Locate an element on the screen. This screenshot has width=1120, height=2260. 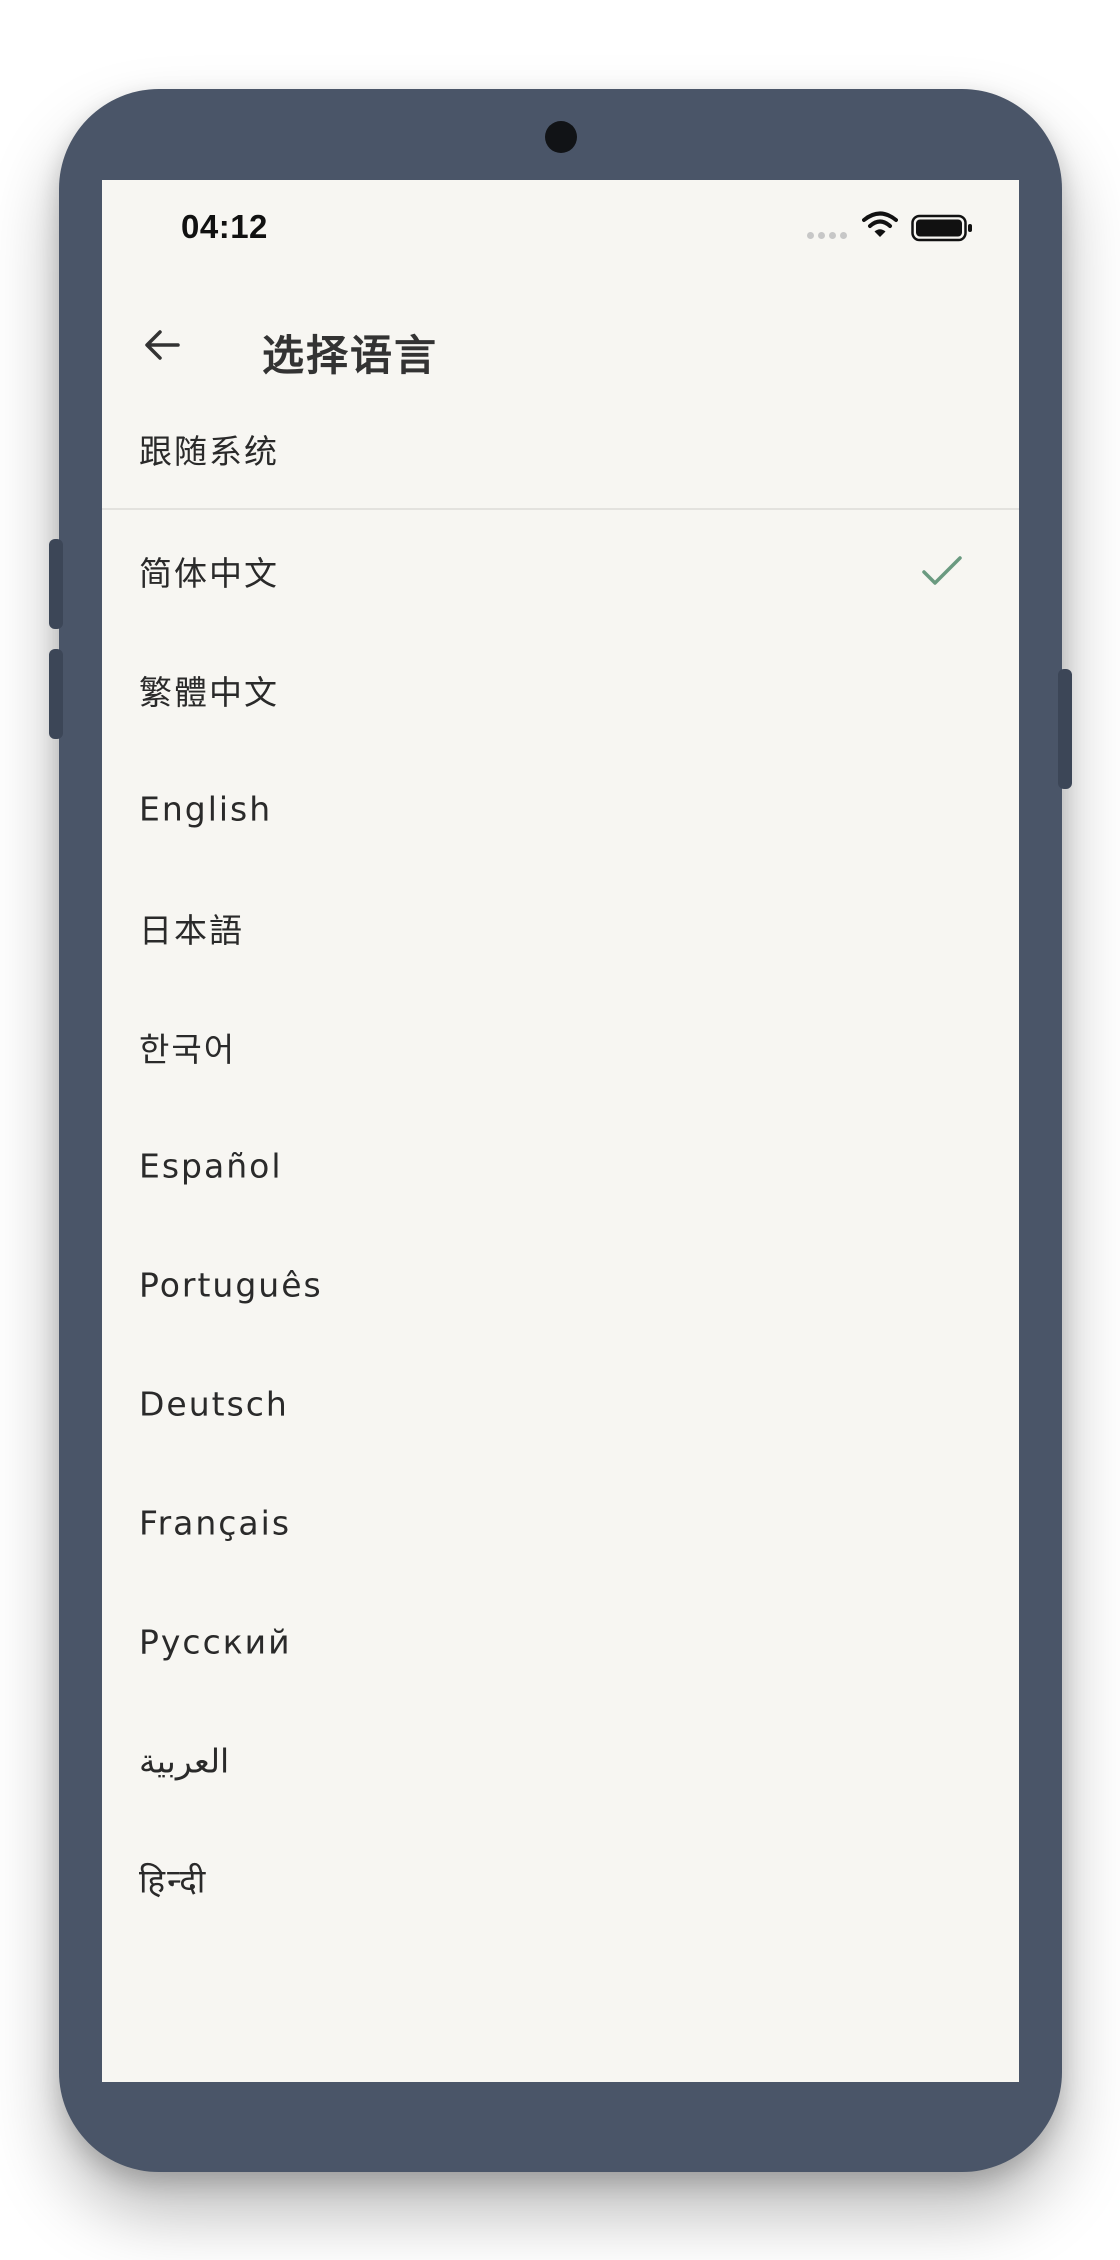
wifi-icon is located at coordinates (880, 224).